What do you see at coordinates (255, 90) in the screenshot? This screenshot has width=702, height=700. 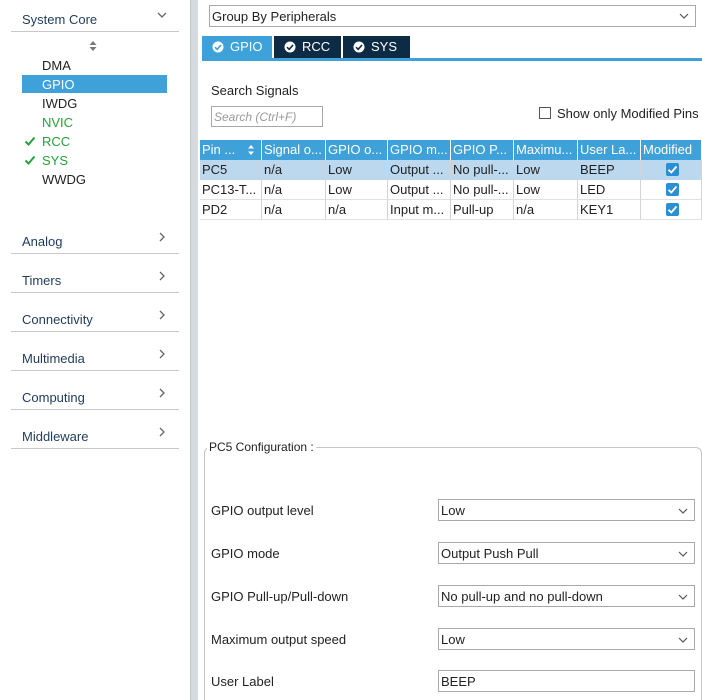 I see `search-label: Search Signals` at bounding box center [255, 90].